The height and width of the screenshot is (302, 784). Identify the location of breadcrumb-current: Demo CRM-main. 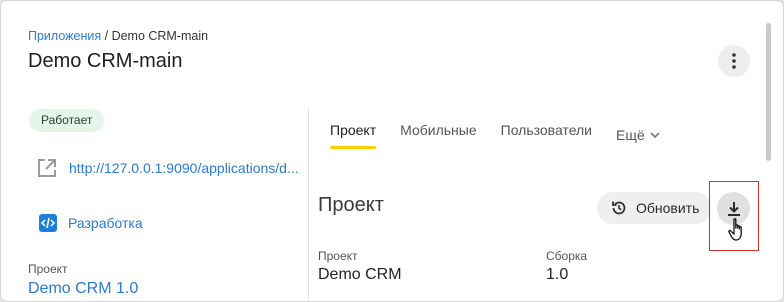
(160, 36).